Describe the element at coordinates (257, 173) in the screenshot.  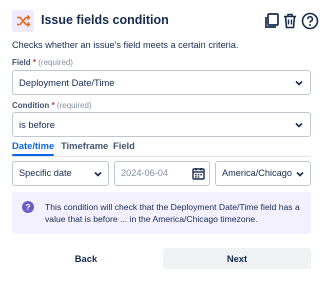
I see `timezone-value: America/Chicago` at that location.